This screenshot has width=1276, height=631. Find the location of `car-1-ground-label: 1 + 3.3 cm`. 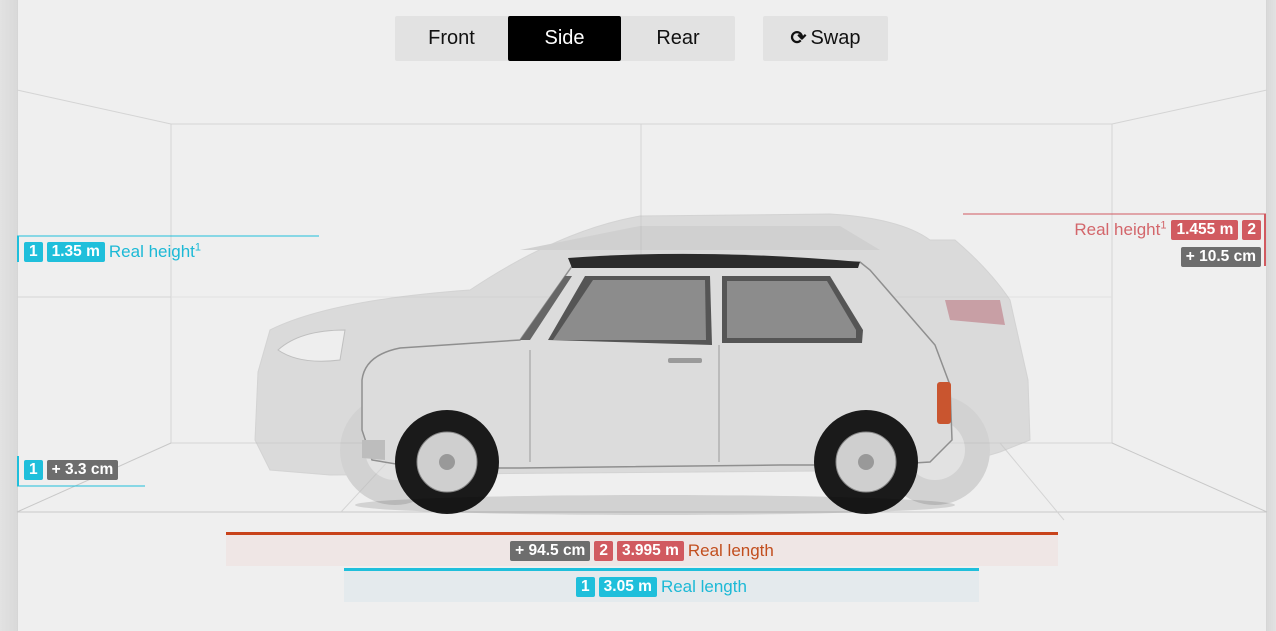

car-1-ground-label: 1 + 3.3 cm is located at coordinates (73, 470).